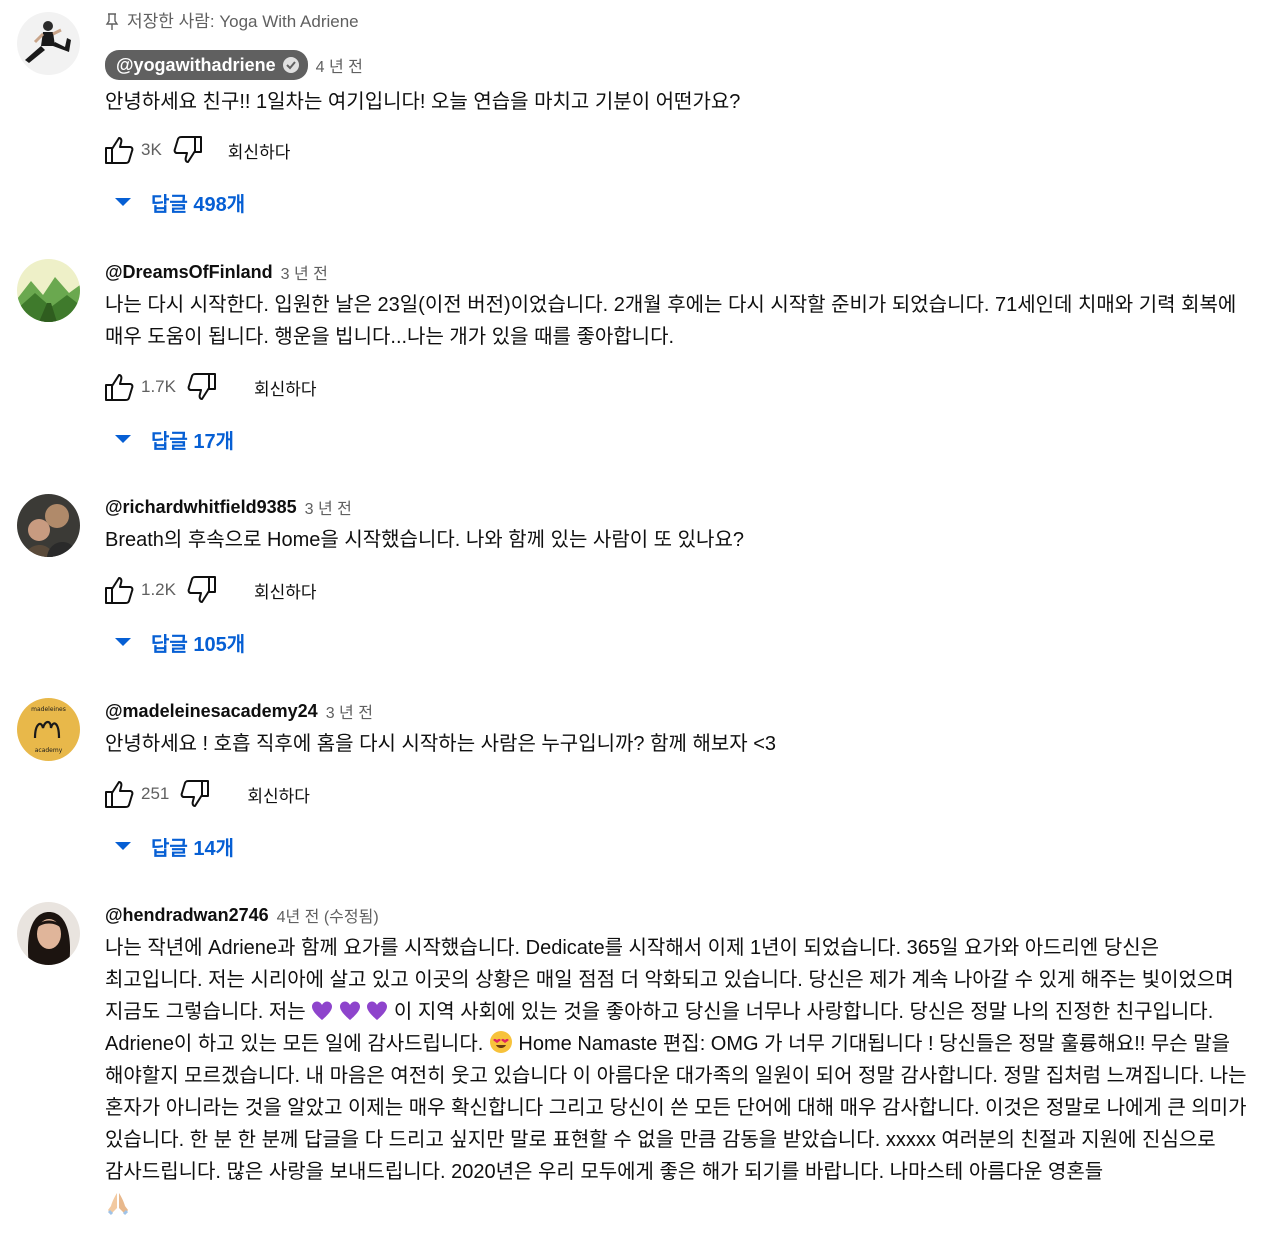  What do you see at coordinates (158, 386) in the screenshot?
I see `like-count: 1.7K` at bounding box center [158, 386].